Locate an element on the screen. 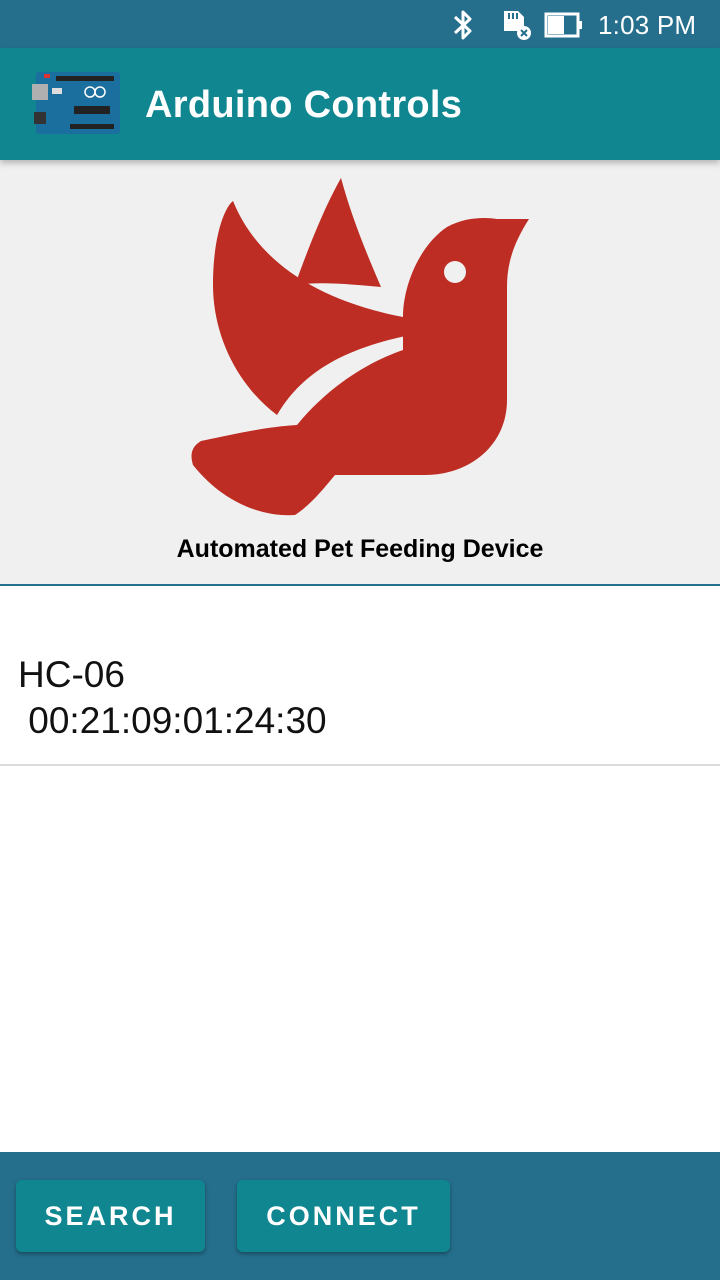 The width and height of the screenshot is (720, 1280). status-bar: 1:03 PM is located at coordinates (360, 24).